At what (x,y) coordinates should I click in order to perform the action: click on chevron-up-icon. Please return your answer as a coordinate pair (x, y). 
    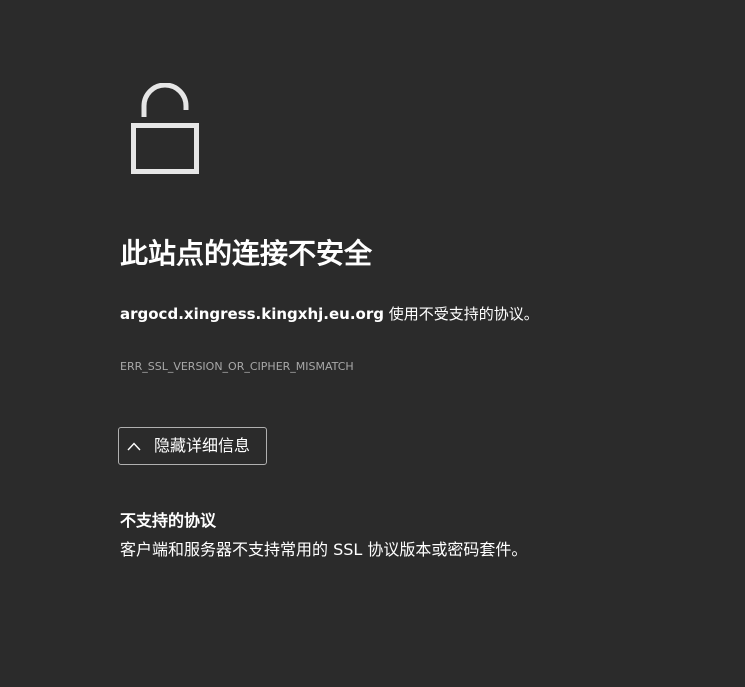
    Looking at the image, I should click on (134, 445).